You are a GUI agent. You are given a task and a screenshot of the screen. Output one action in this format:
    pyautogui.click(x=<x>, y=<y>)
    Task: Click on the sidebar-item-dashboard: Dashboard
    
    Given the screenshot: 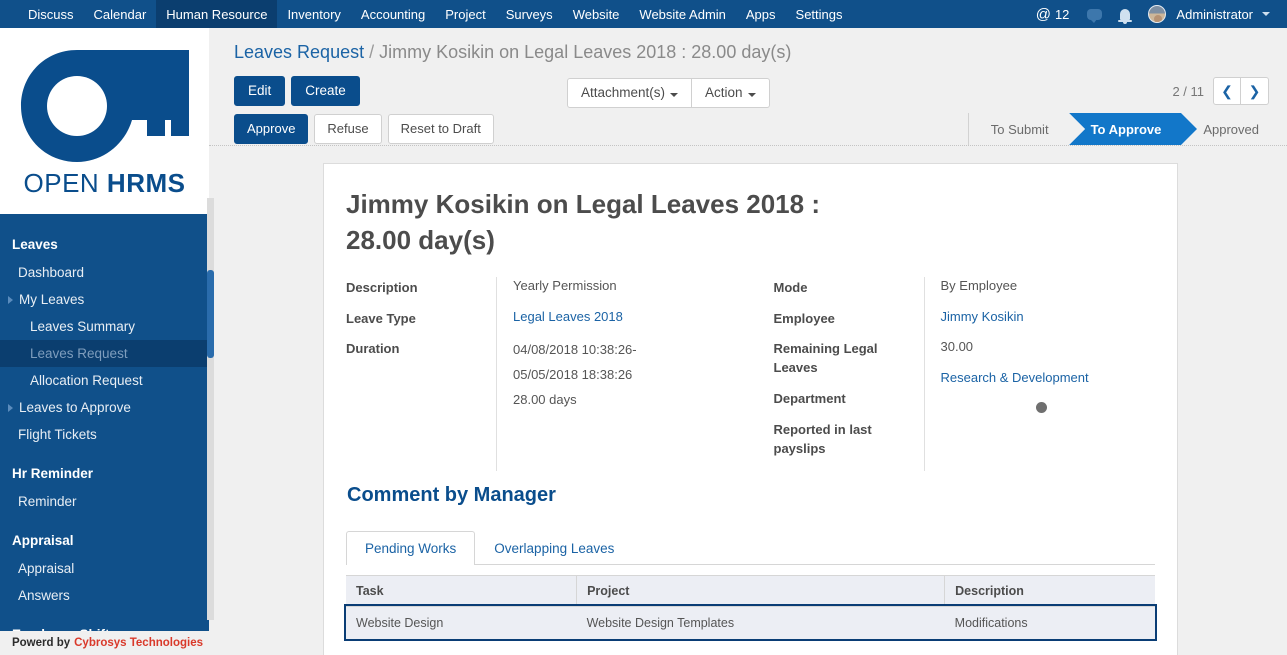 What is the action you would take?
    pyautogui.click(x=104, y=272)
    